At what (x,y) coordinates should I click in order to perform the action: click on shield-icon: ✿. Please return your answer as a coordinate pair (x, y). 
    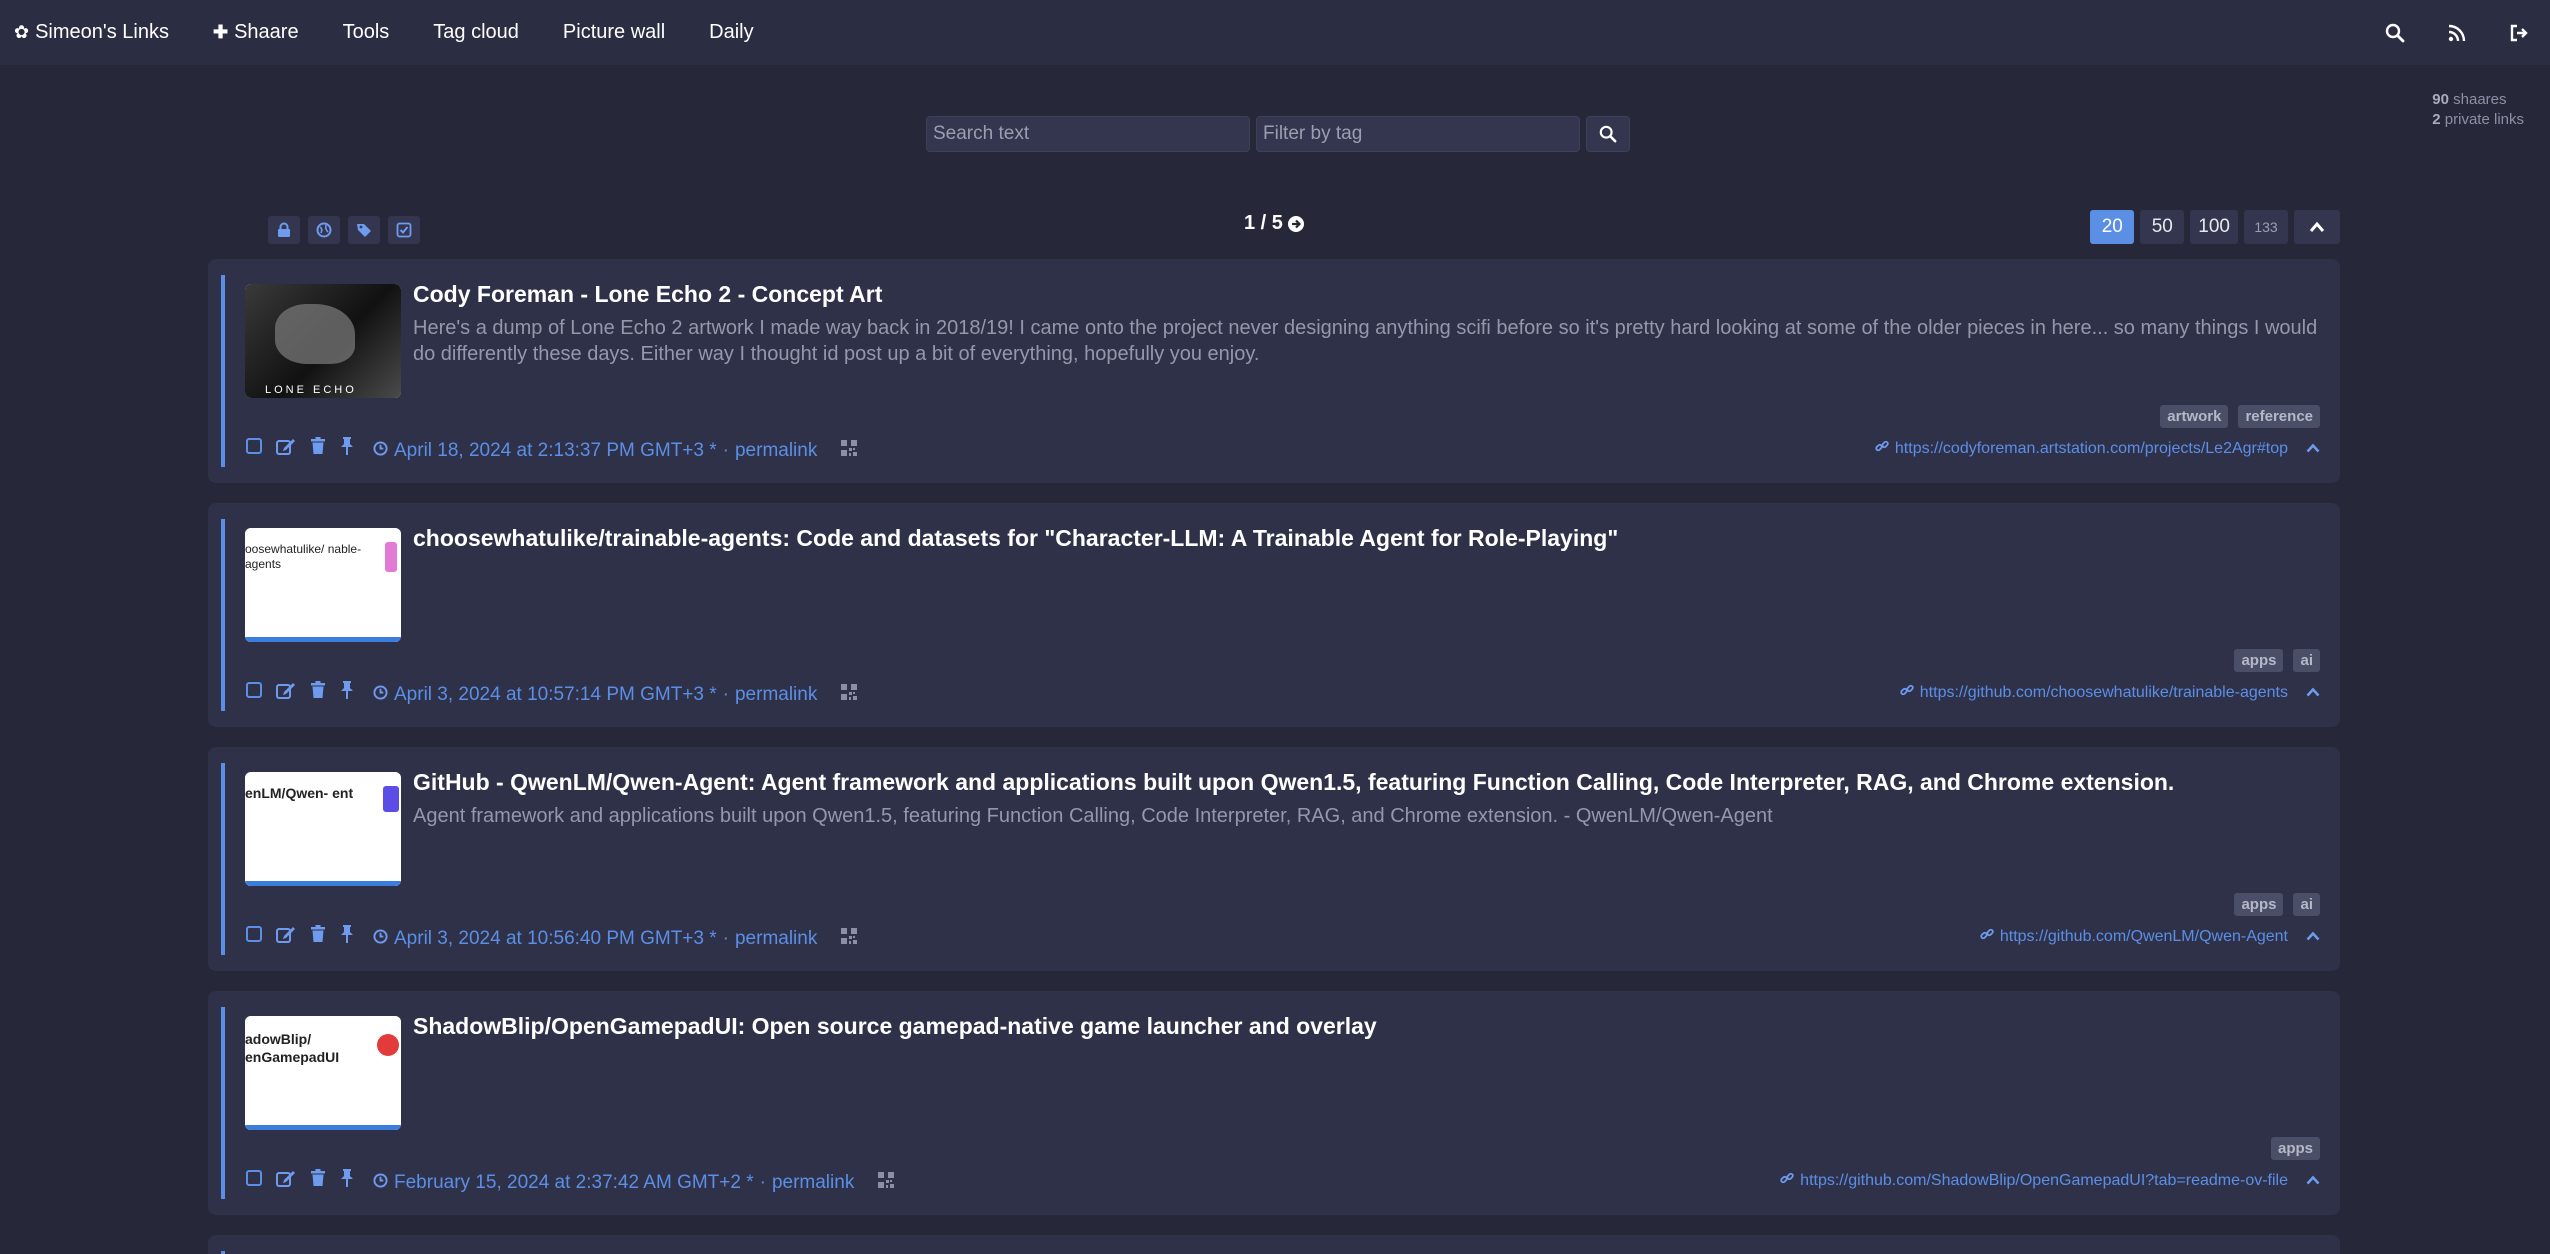
    Looking at the image, I should click on (22, 32).